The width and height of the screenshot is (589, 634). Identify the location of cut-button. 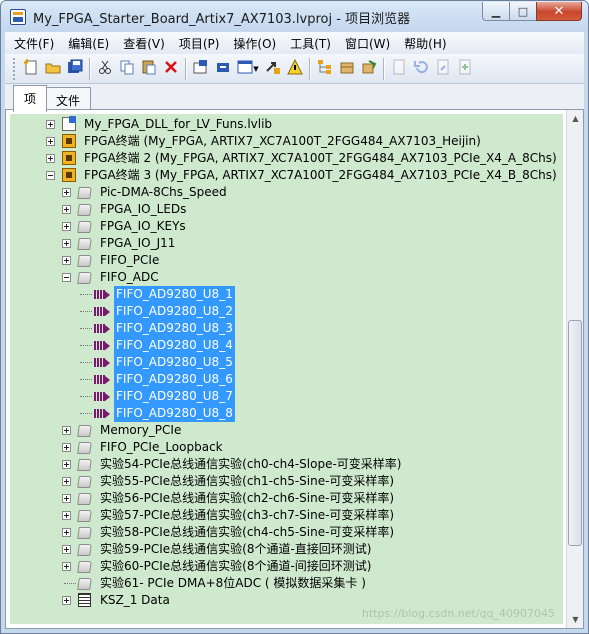
(105, 69).